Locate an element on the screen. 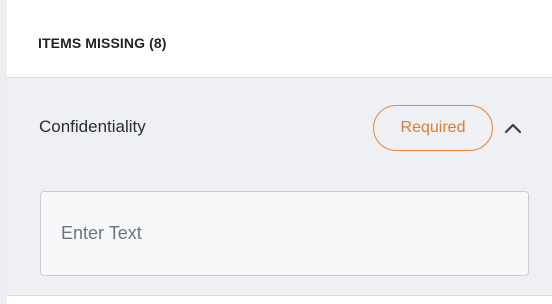 The image size is (552, 304). chevron-up-icon is located at coordinates (513, 128).